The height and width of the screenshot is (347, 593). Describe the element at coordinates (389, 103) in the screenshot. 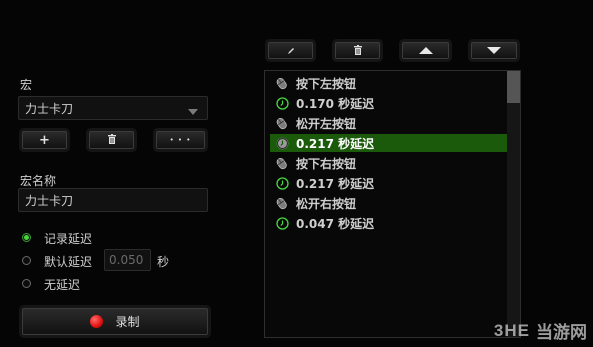

I see `event-row: 0.170 秒延迟` at that location.